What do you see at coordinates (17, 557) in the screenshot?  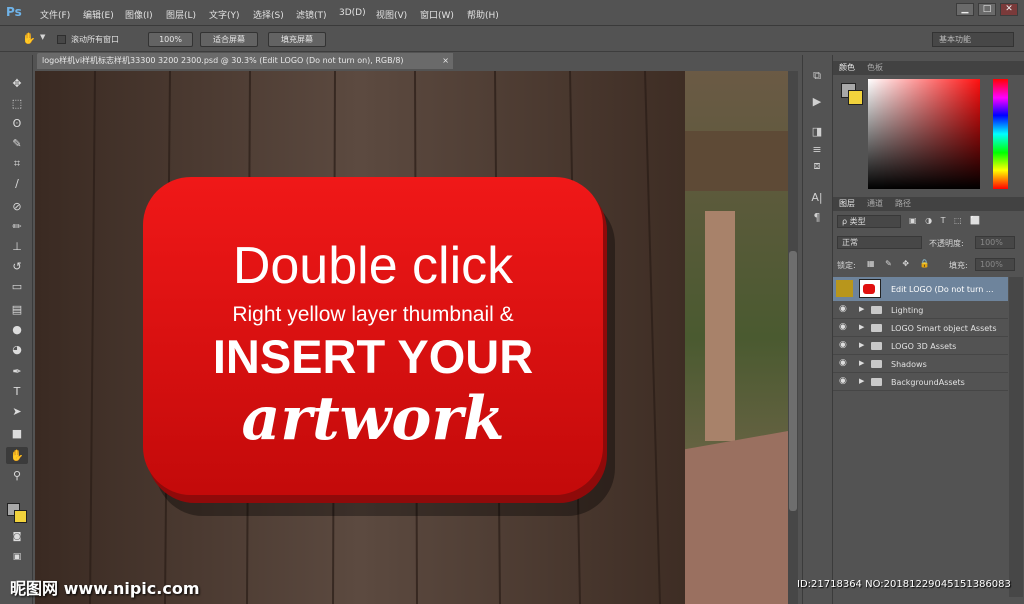 I see `screen-mode-icon: ▣` at bounding box center [17, 557].